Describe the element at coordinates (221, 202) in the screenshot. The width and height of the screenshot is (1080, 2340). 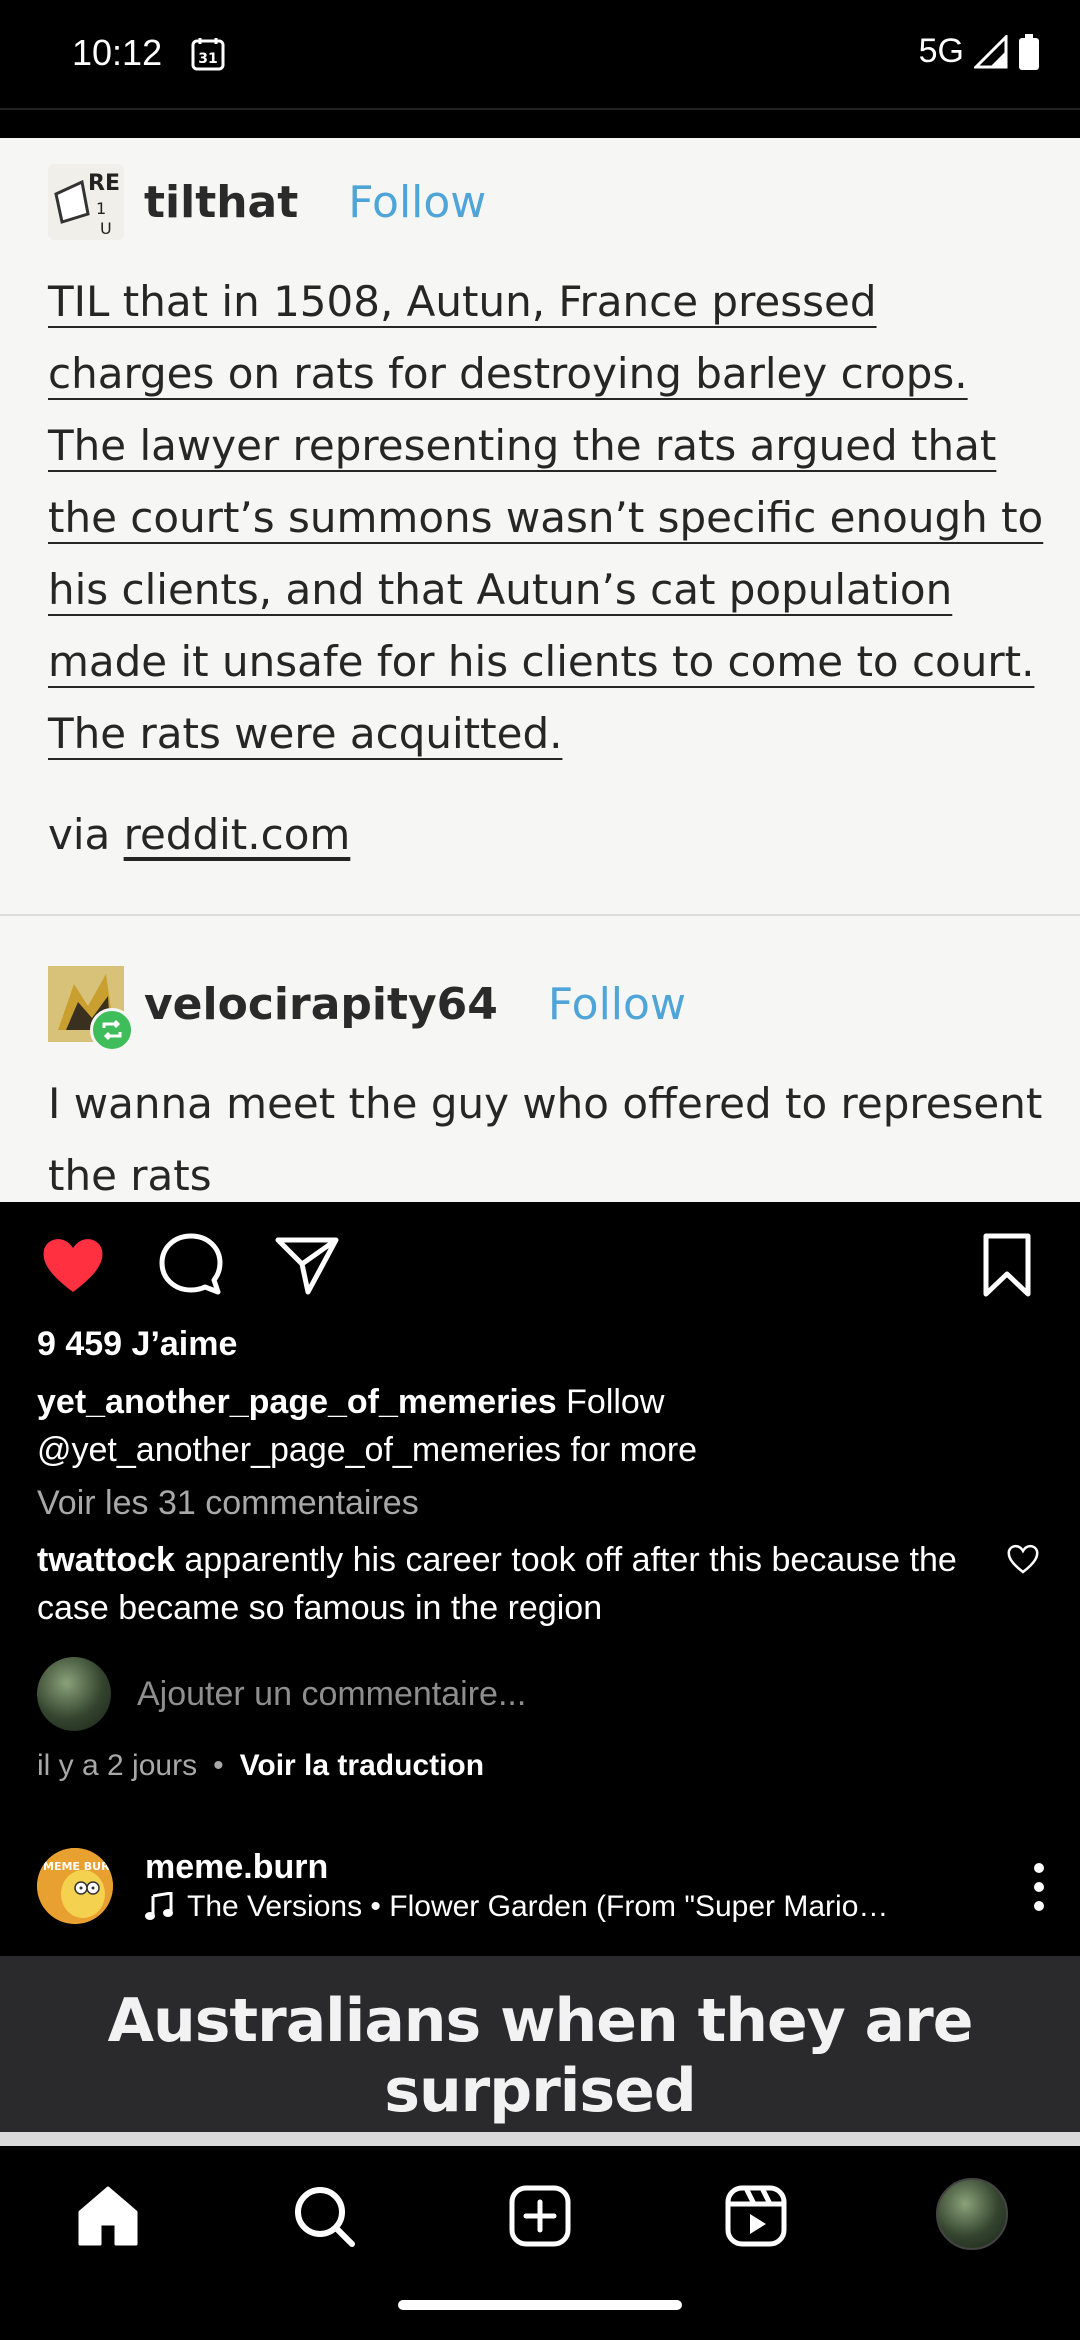
I see `op-username: tilthat` at that location.